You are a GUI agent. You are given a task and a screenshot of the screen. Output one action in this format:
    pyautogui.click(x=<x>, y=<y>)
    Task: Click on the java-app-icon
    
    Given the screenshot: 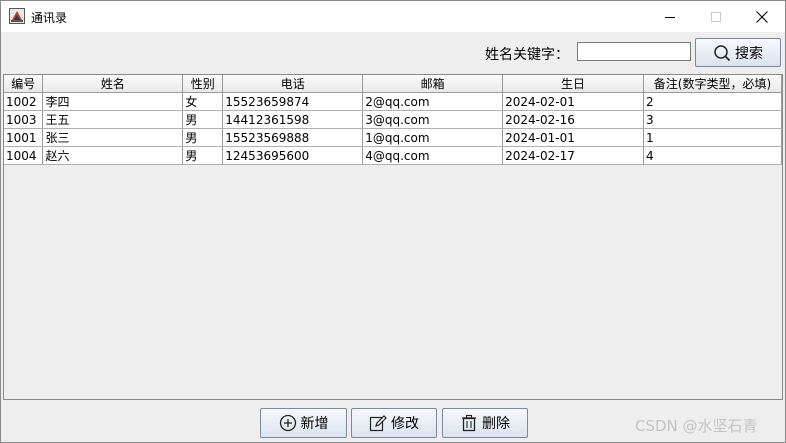 What is the action you would take?
    pyautogui.click(x=17, y=16)
    